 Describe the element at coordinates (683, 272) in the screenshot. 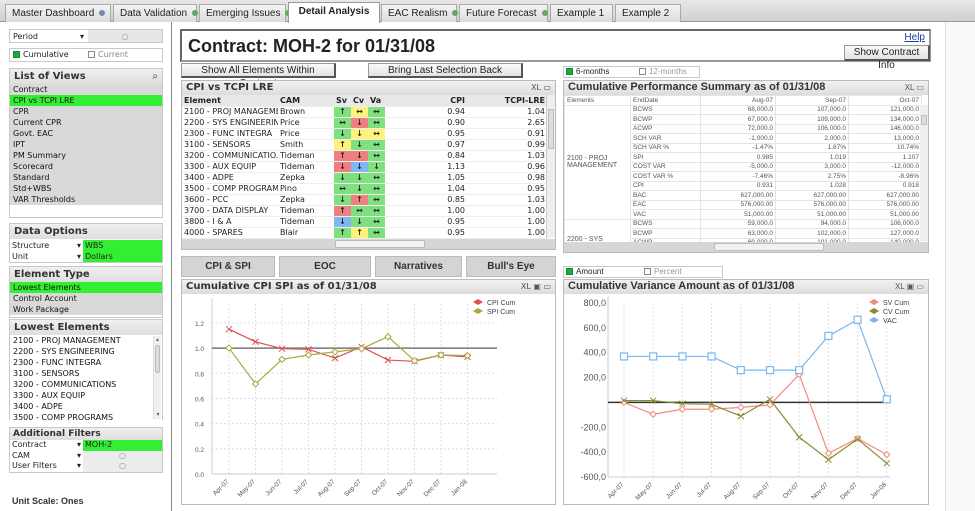

I see `percent-checkbox: Percent` at that location.